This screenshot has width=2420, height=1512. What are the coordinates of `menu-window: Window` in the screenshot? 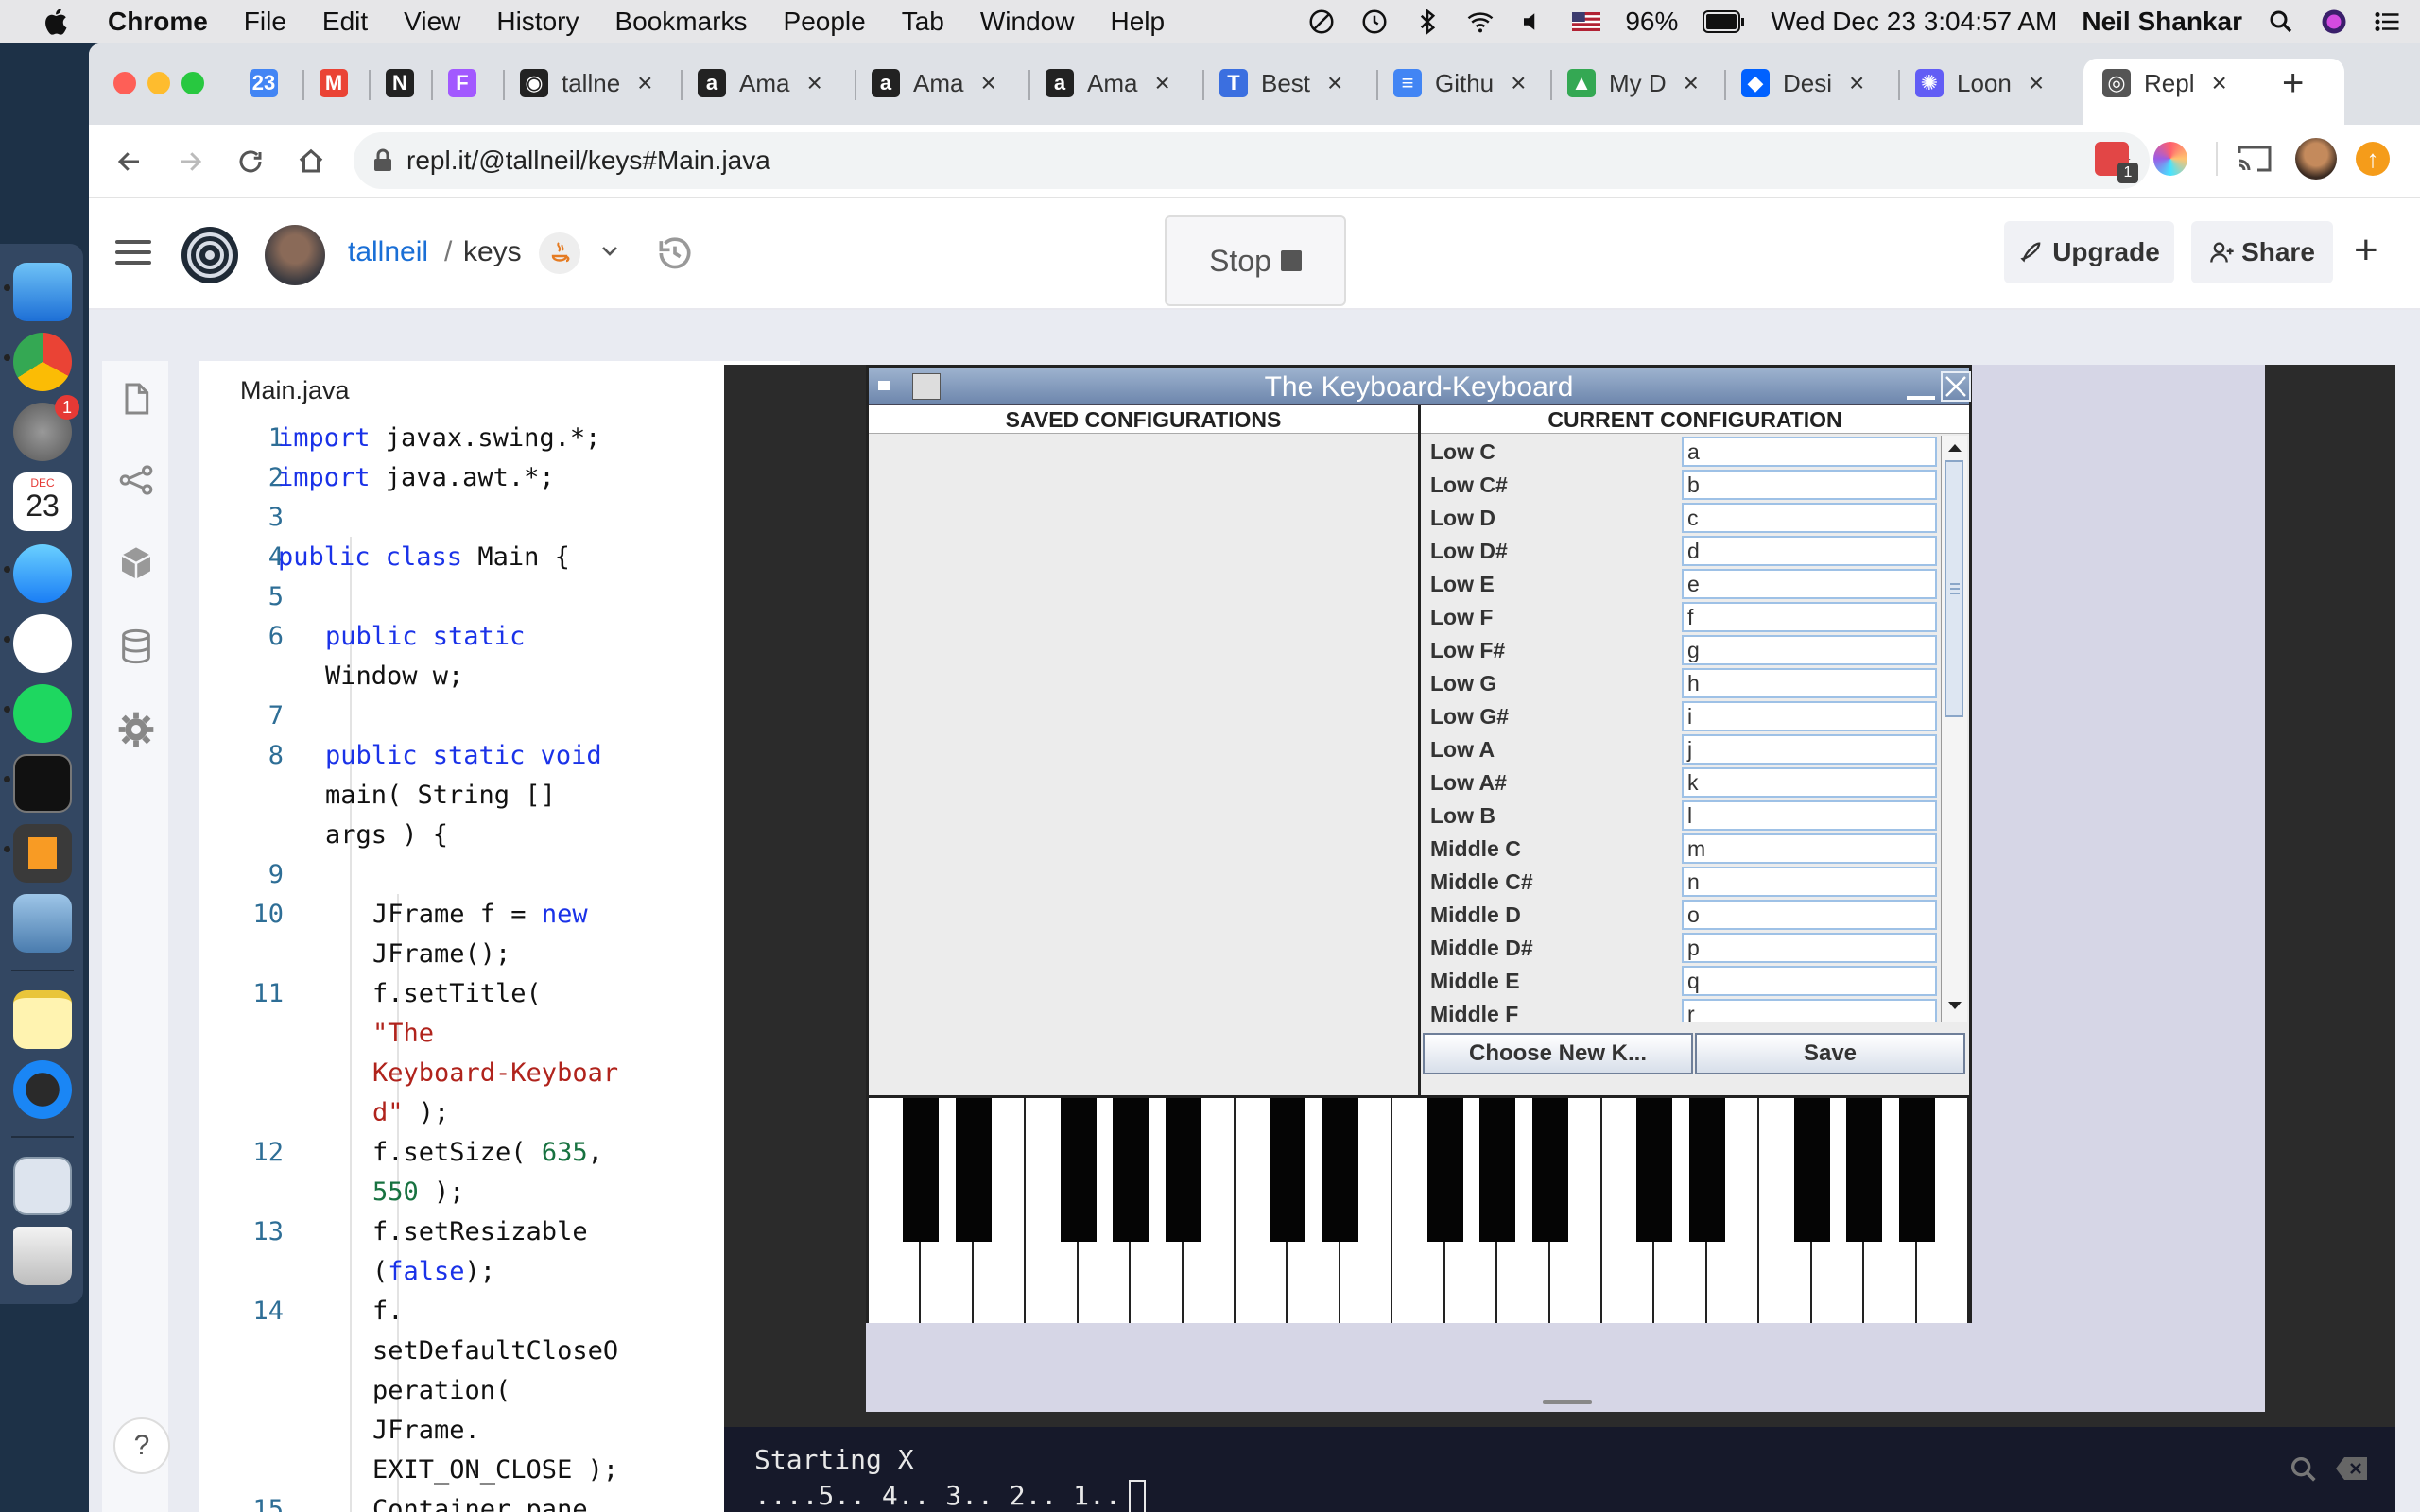 It's located at (1027, 22).